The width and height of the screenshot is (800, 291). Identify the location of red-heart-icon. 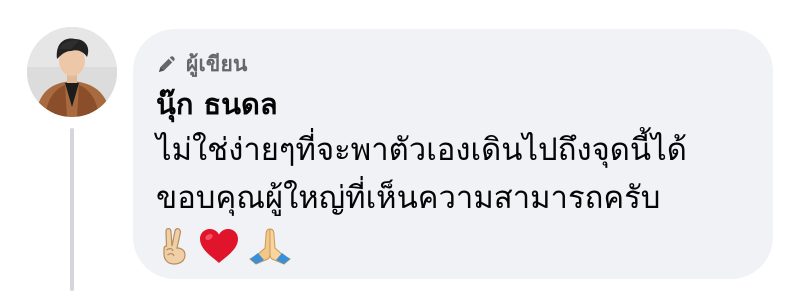
(219, 246).